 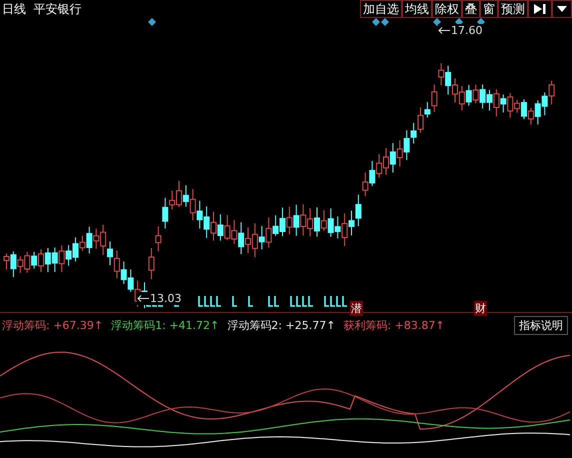 What do you see at coordinates (381, 9) in the screenshot?
I see `toolbar-button: 加自选` at bounding box center [381, 9].